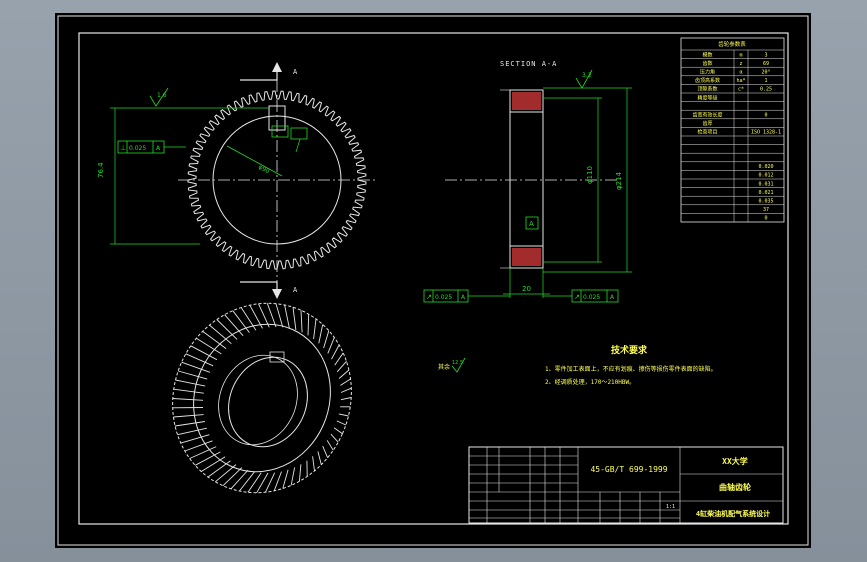 The height and width of the screenshot is (562, 867). Describe the element at coordinates (619, 180) in the screenshot. I see `diameter-dim-2: φ214` at that location.